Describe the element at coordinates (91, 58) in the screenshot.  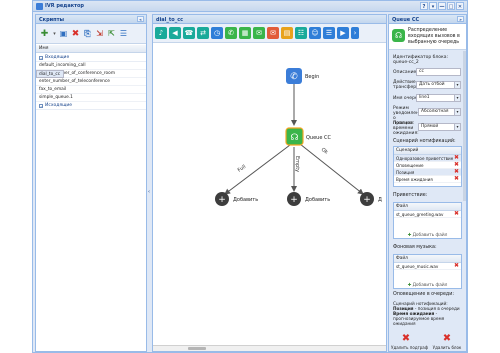
I see `group-incoming: − Входящие` at that location.